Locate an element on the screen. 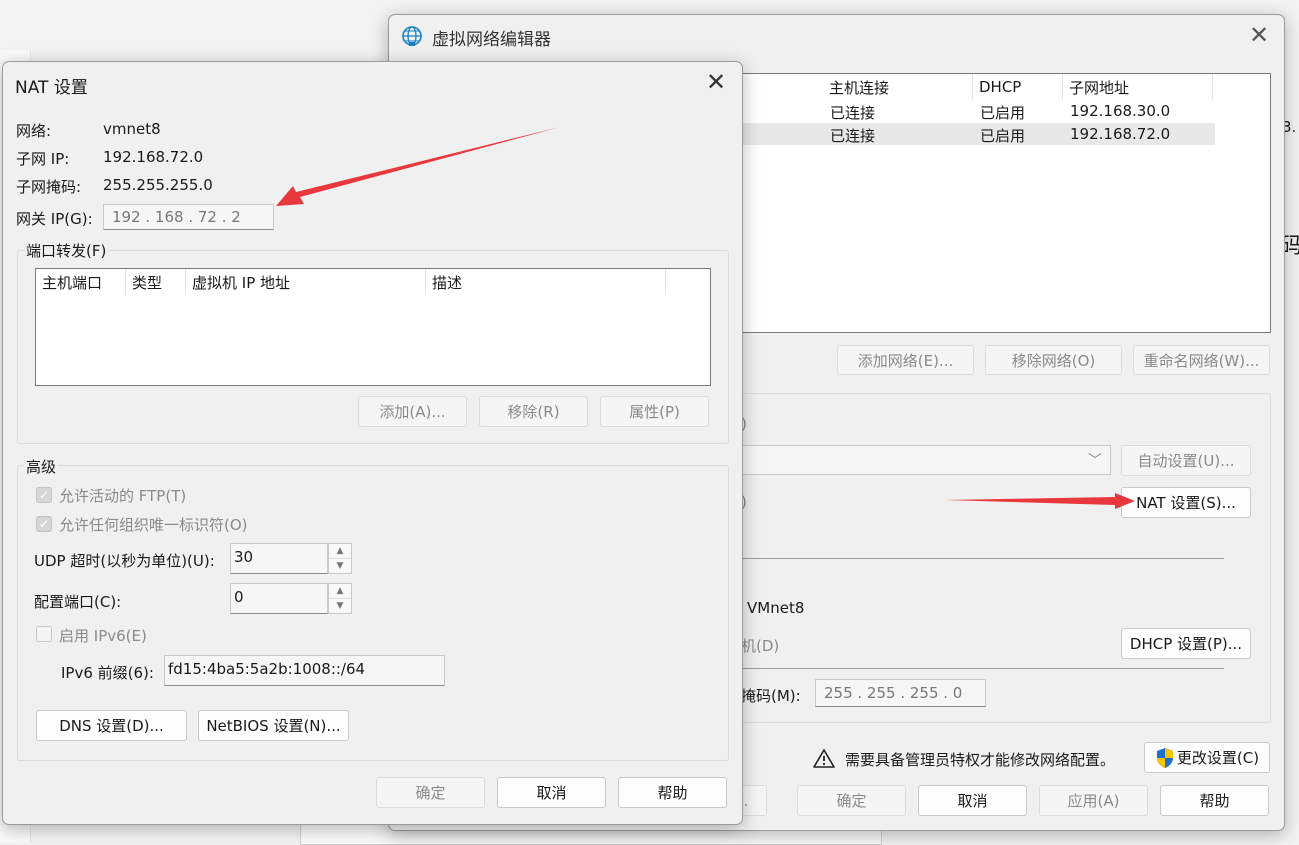  arrow-to-nat-button is located at coordinates (1040, 501).